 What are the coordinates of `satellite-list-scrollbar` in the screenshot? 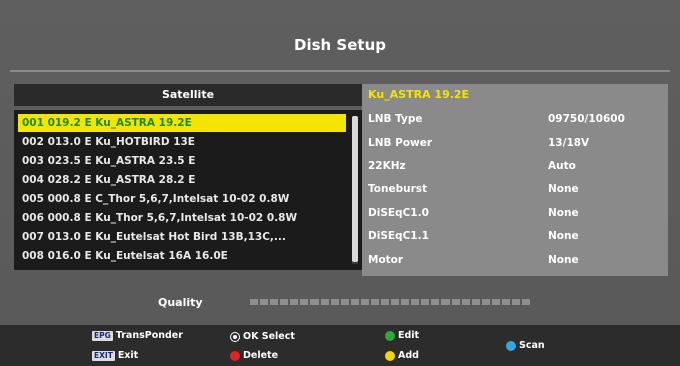 It's located at (355, 190).